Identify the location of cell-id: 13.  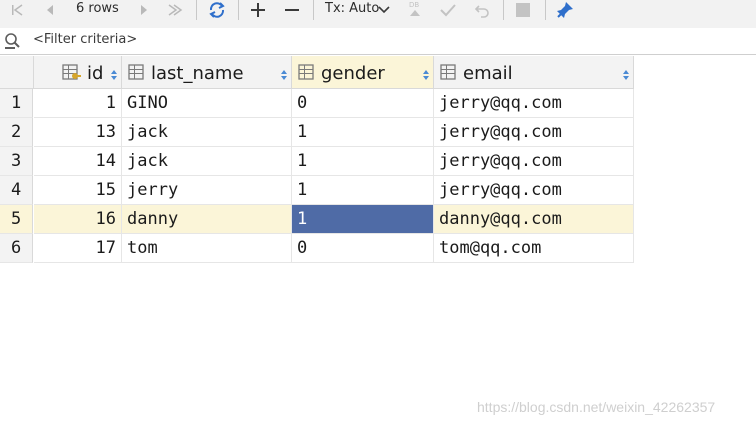
(78, 132).